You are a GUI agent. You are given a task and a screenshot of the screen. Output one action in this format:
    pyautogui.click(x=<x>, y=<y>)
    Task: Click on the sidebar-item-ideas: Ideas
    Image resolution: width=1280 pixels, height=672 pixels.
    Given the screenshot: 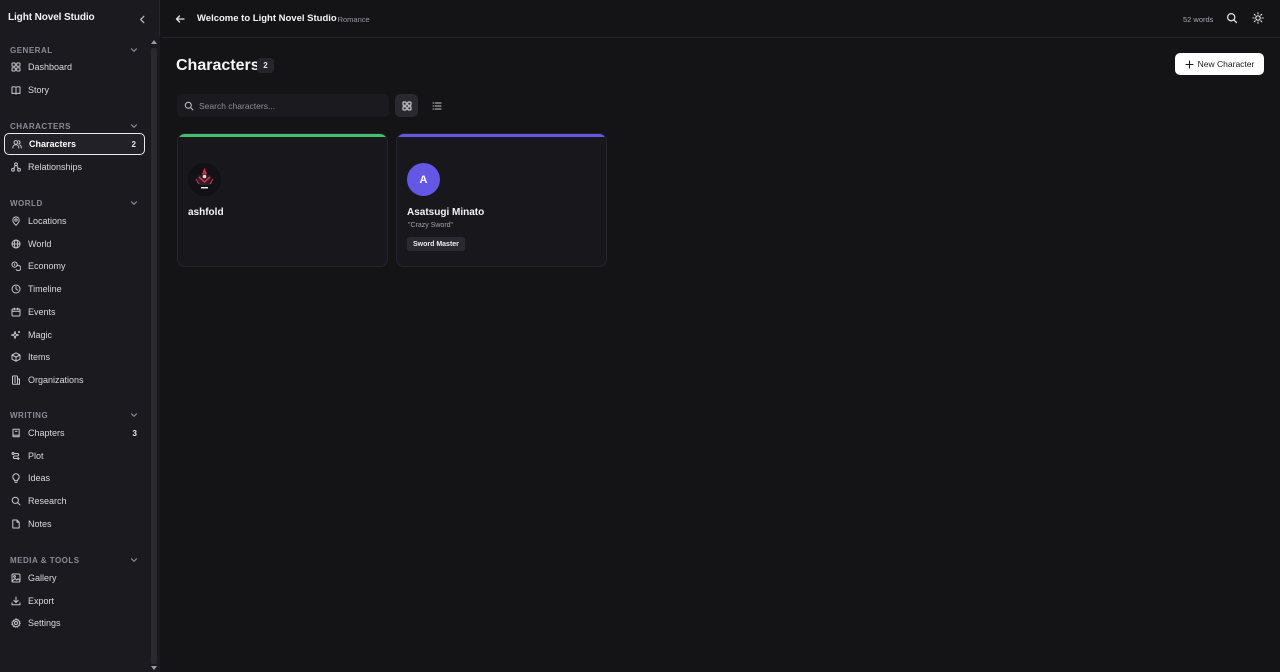 What is the action you would take?
    pyautogui.click(x=74, y=478)
    